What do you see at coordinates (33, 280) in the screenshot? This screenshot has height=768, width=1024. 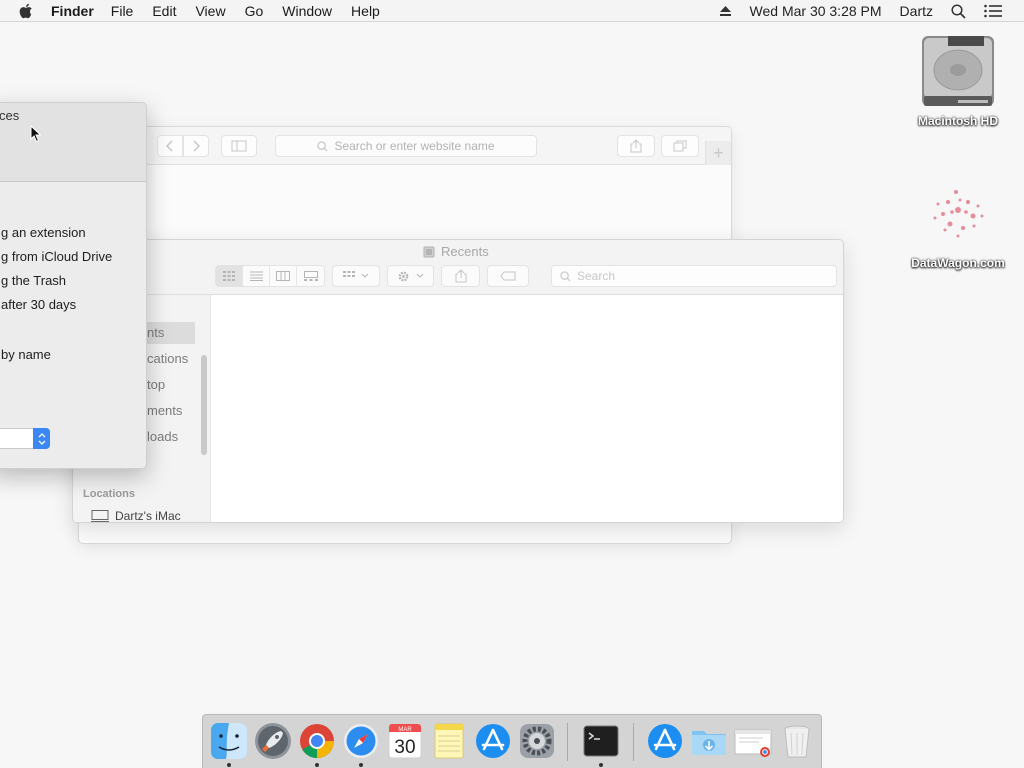 I see `option-trash-warning: g the Trash` at bounding box center [33, 280].